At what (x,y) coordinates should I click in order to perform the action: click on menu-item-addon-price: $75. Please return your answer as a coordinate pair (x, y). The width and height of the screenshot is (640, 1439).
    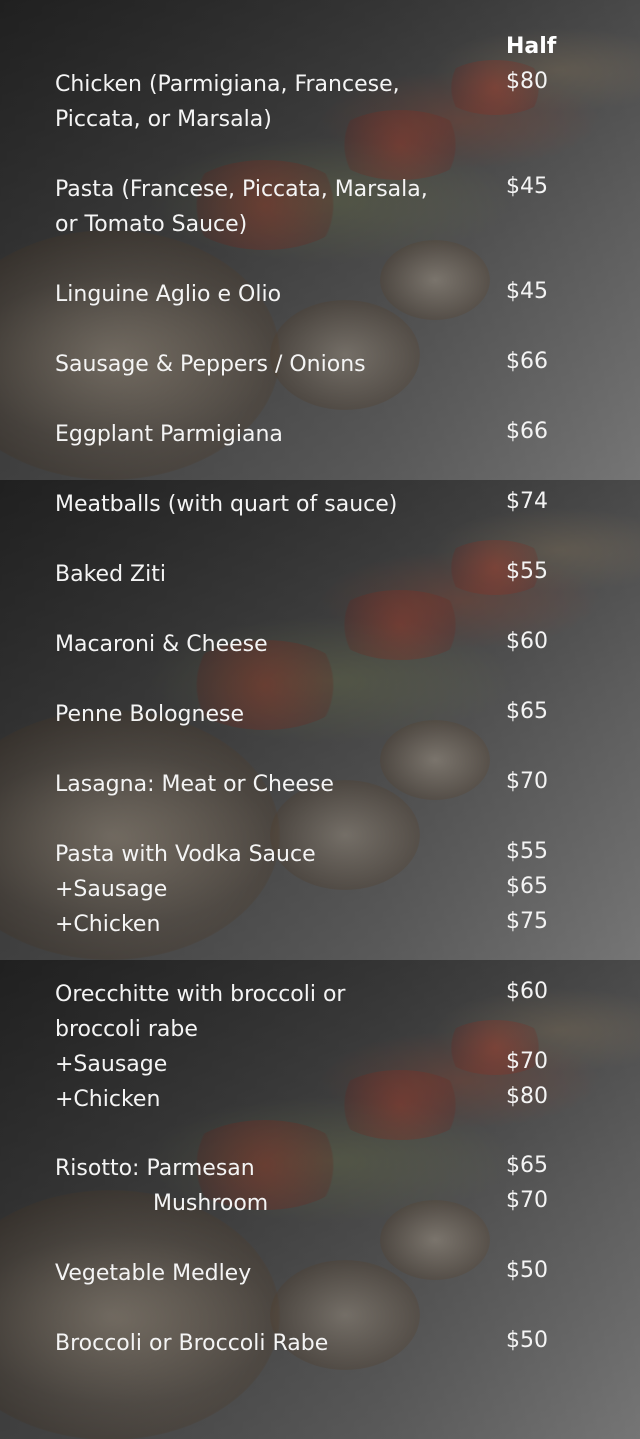
    Looking at the image, I should click on (527, 921).